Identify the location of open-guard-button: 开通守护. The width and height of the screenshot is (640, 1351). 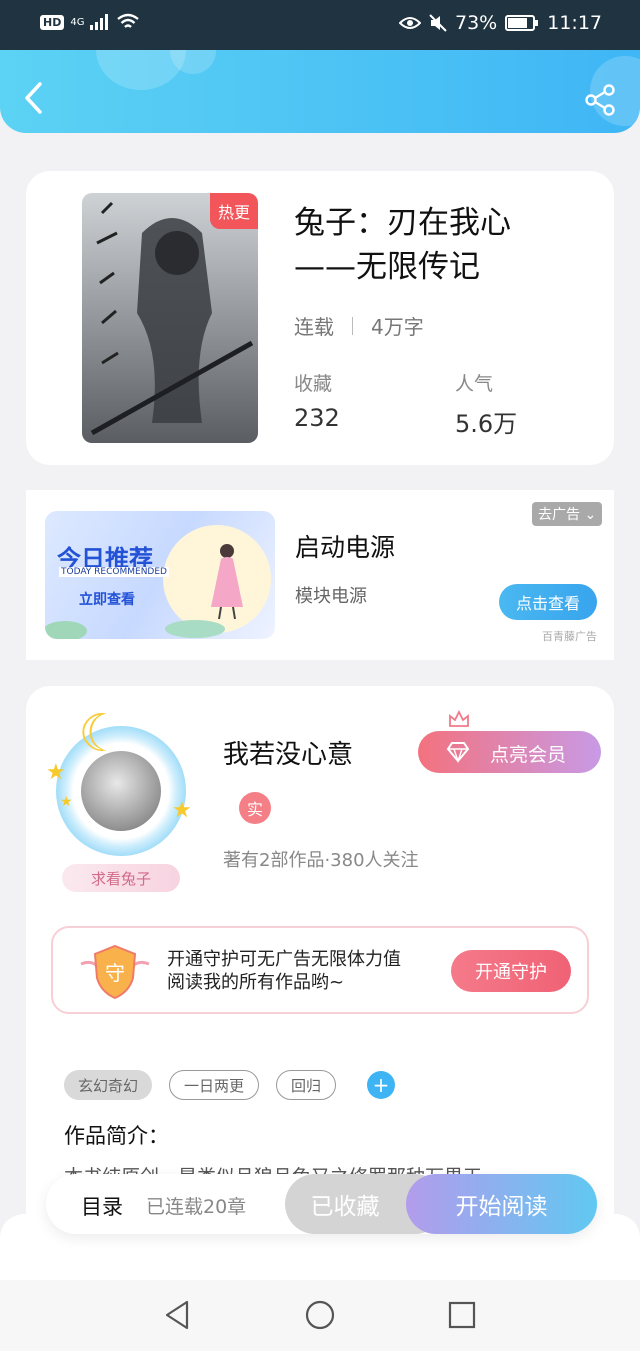
(511, 971).